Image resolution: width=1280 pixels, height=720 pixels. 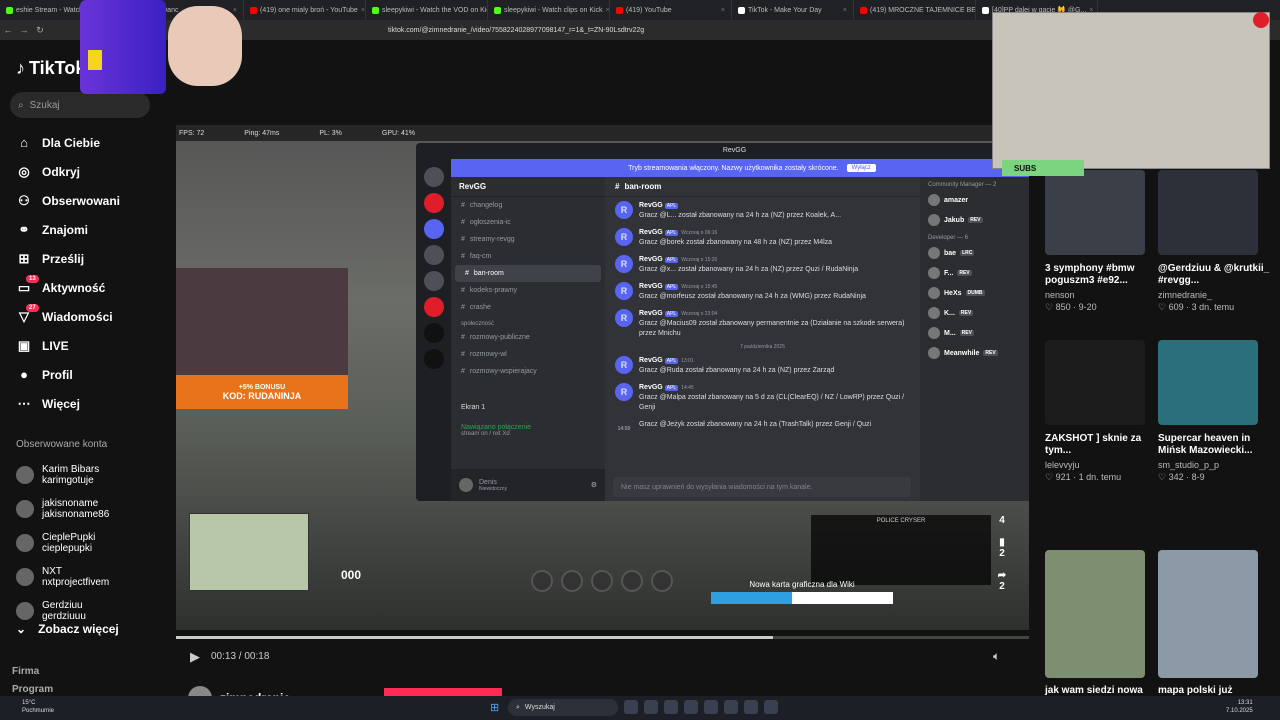 What do you see at coordinates (624, 429) in the screenshot?
I see `avatar: 14:50` at bounding box center [624, 429].